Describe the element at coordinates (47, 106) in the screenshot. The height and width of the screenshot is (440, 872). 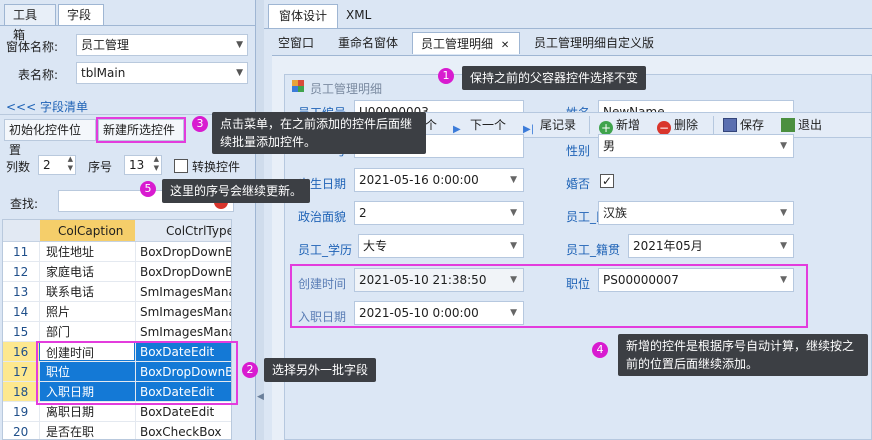
I see `field-list-title: <<< 字段清单` at that location.